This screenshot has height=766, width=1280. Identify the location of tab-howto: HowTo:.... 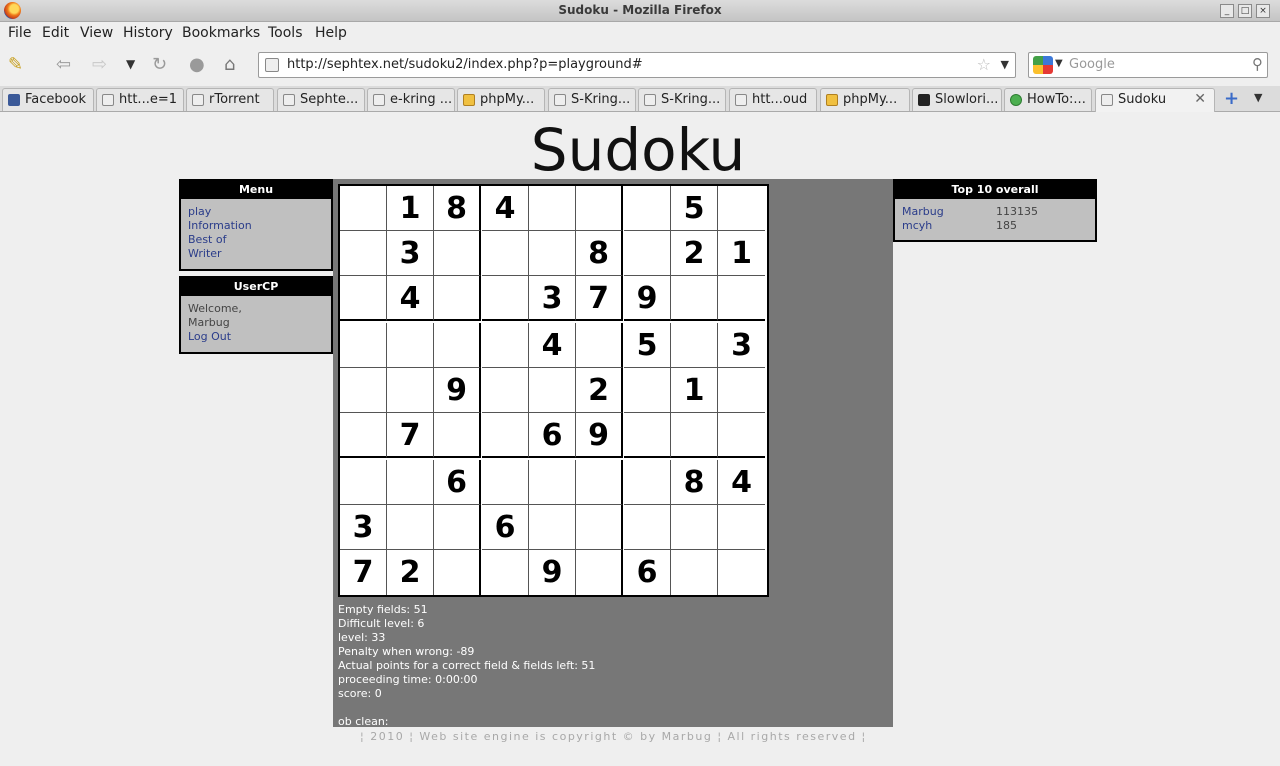
(1048, 99).